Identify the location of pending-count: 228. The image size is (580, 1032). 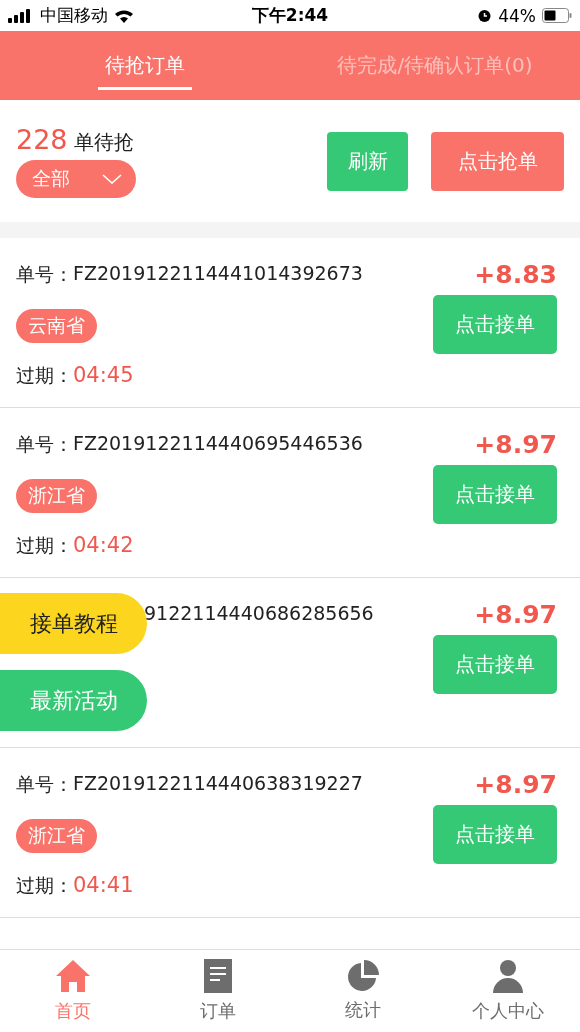
(42, 139).